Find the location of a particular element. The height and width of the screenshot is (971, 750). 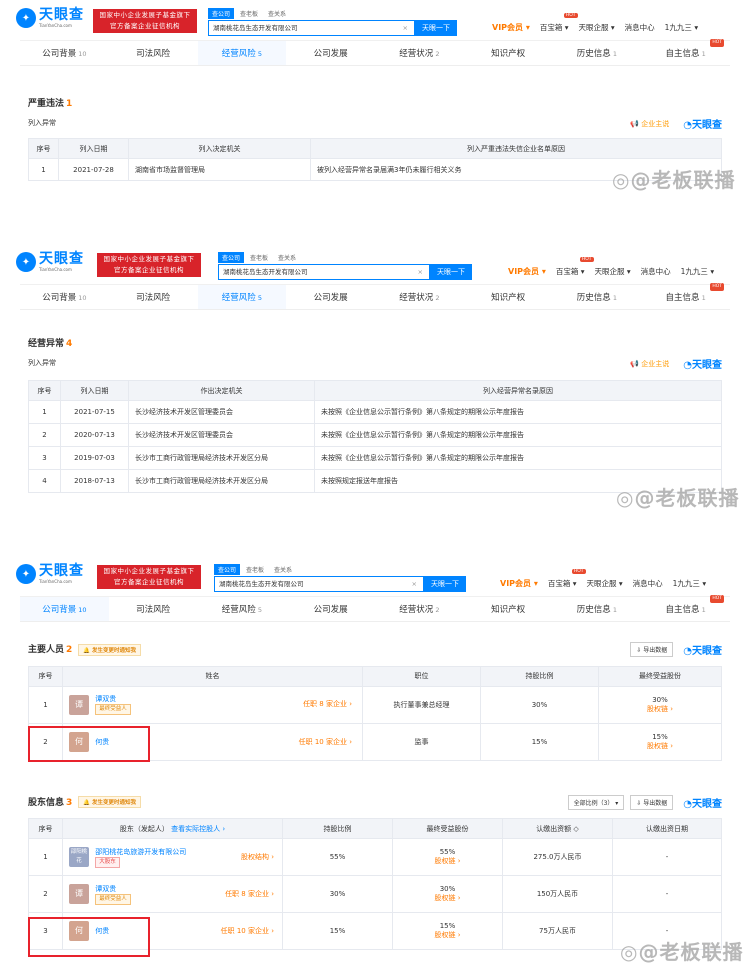

hot-badge: HOT is located at coordinates (717, 599).